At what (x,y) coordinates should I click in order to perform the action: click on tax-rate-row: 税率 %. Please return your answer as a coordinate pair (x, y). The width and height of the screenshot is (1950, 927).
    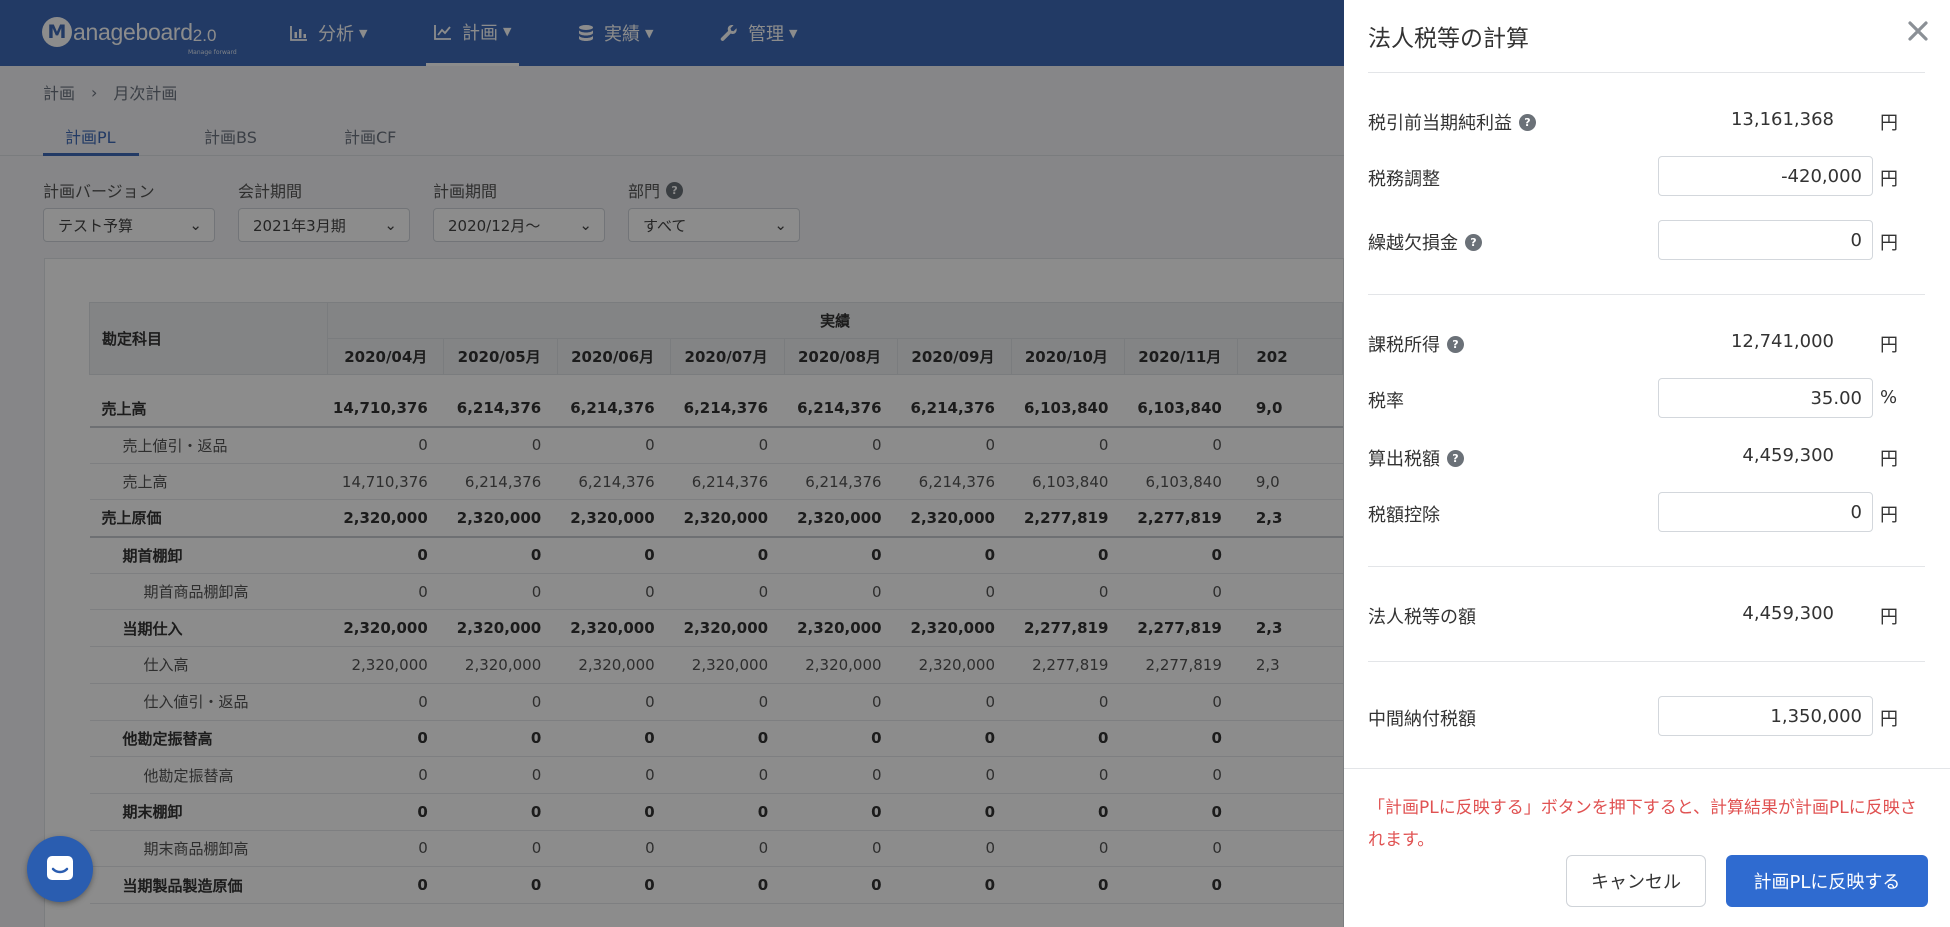
    Looking at the image, I should click on (1632, 398).